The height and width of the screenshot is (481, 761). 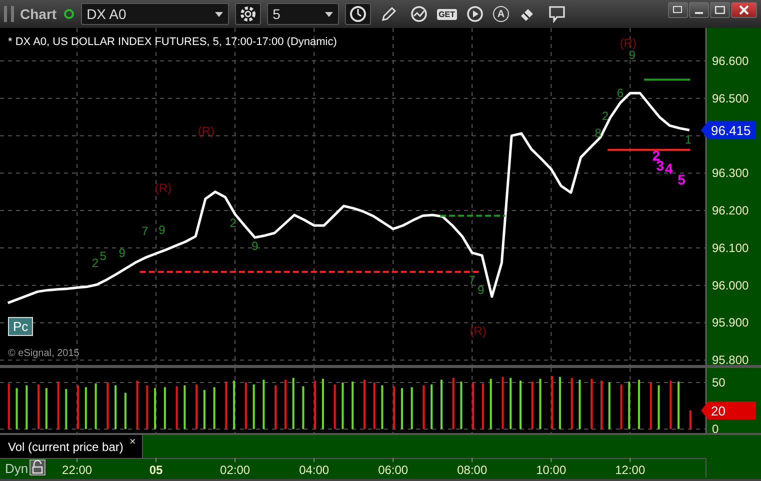 What do you see at coordinates (715, 427) in the screenshot?
I see `axis-label: 0` at bounding box center [715, 427].